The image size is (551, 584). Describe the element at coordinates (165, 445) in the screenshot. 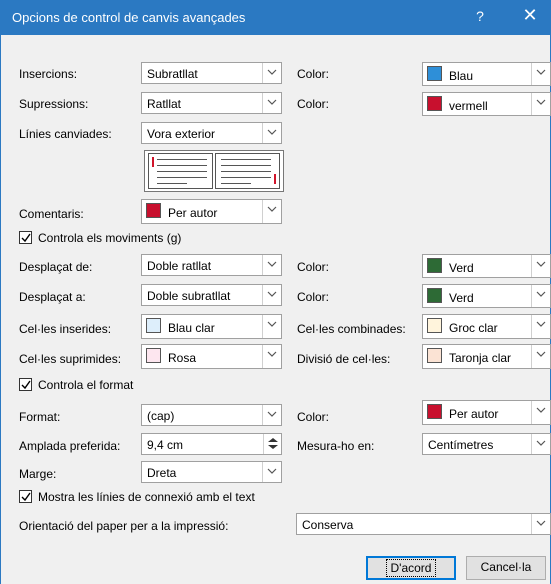

I see `preferred-width-value: 9,4 cm` at that location.